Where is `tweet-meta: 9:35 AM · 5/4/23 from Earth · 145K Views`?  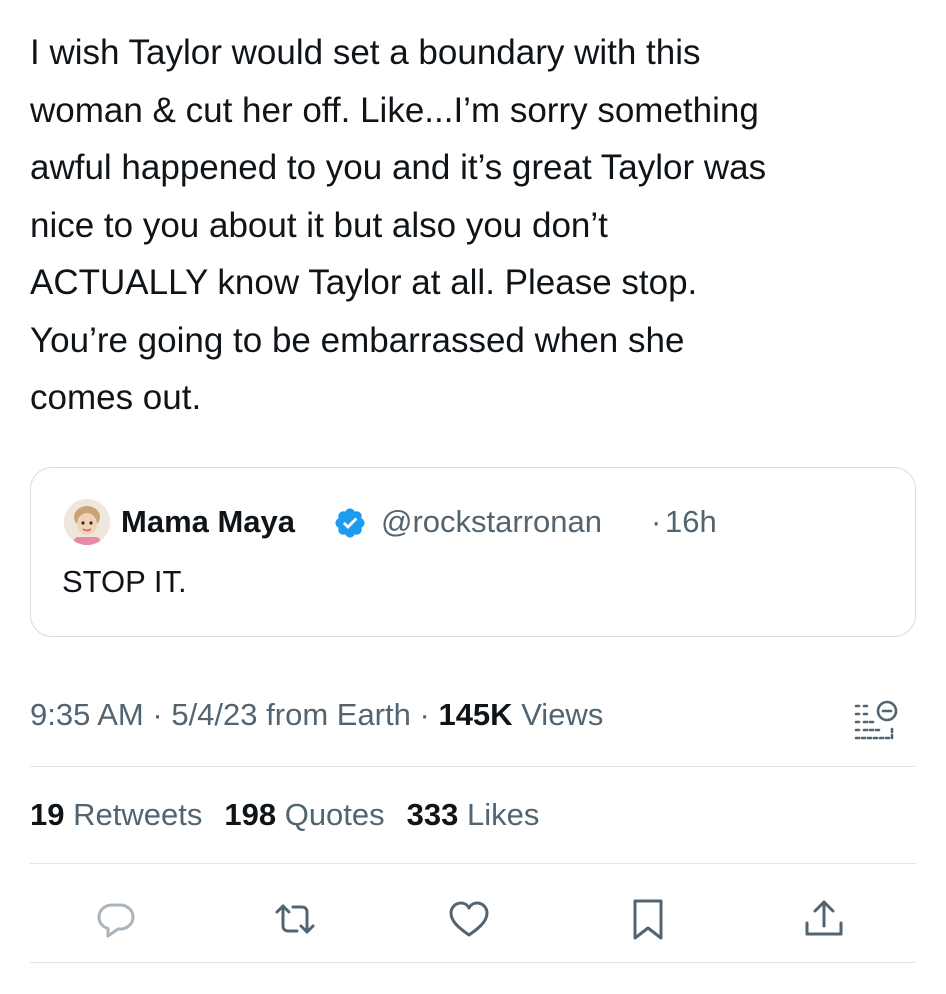 tweet-meta: 9:35 AM · 5/4/23 from Earth · 145K Views is located at coordinates (316, 715).